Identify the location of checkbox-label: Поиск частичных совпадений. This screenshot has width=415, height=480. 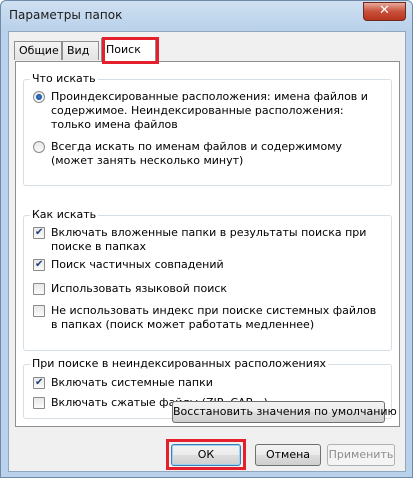
(137, 264).